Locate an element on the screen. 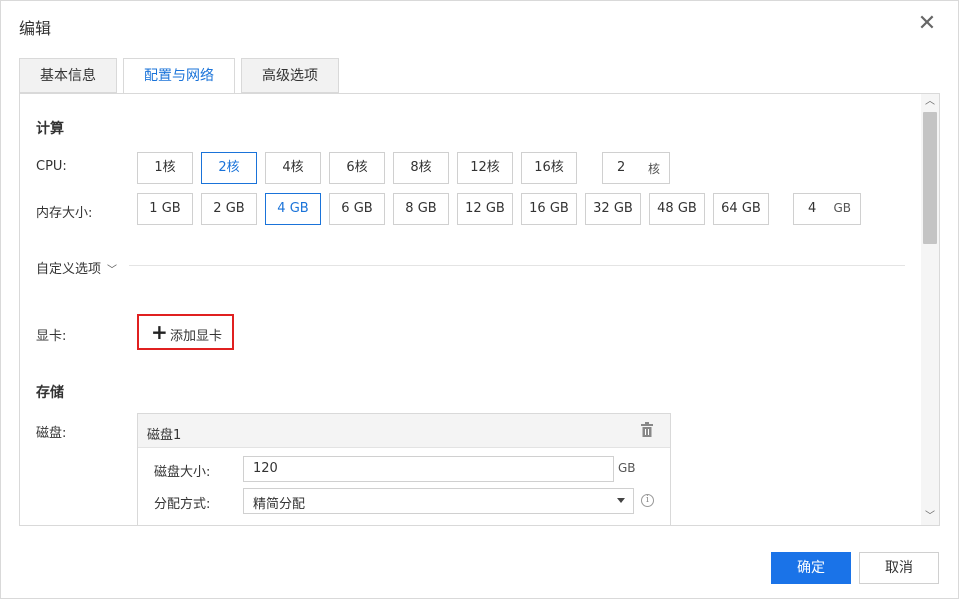  add-gpu-button: + 添加显卡 is located at coordinates (185, 332).